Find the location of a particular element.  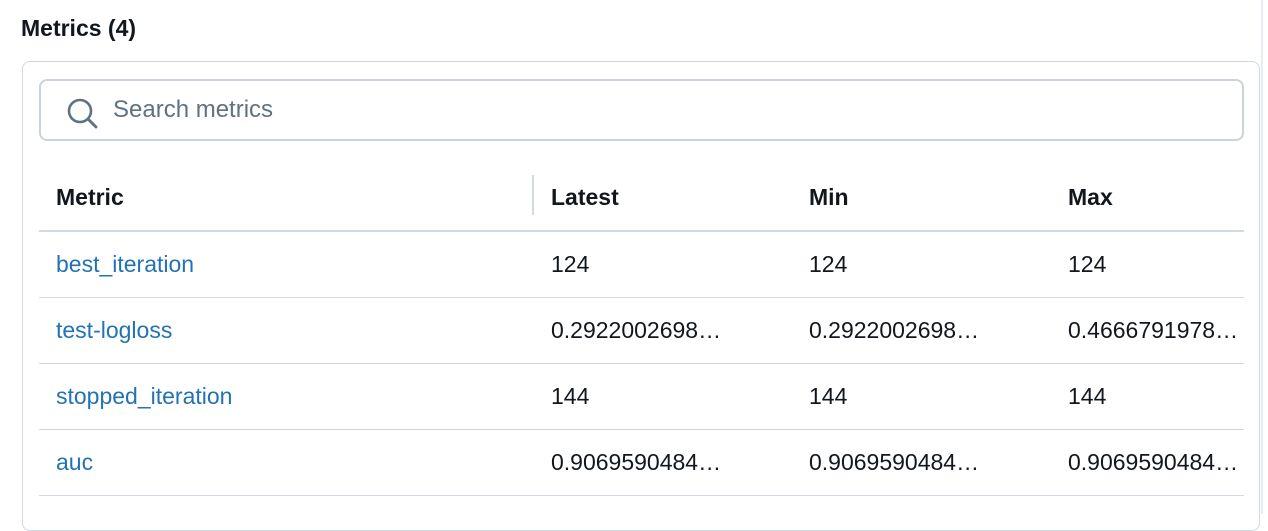

max-value-cell: 124 is located at coordinates (1147, 264).